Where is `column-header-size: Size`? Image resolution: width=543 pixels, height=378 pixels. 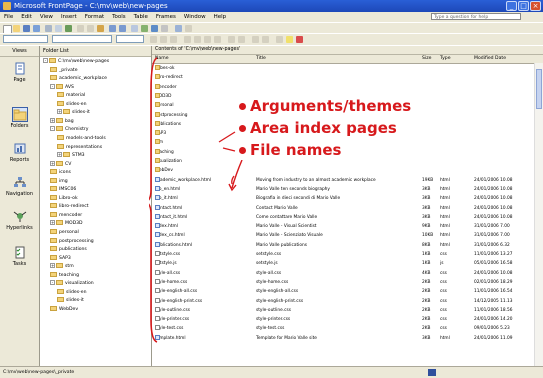 column-header-size: Size is located at coordinates (426, 59).